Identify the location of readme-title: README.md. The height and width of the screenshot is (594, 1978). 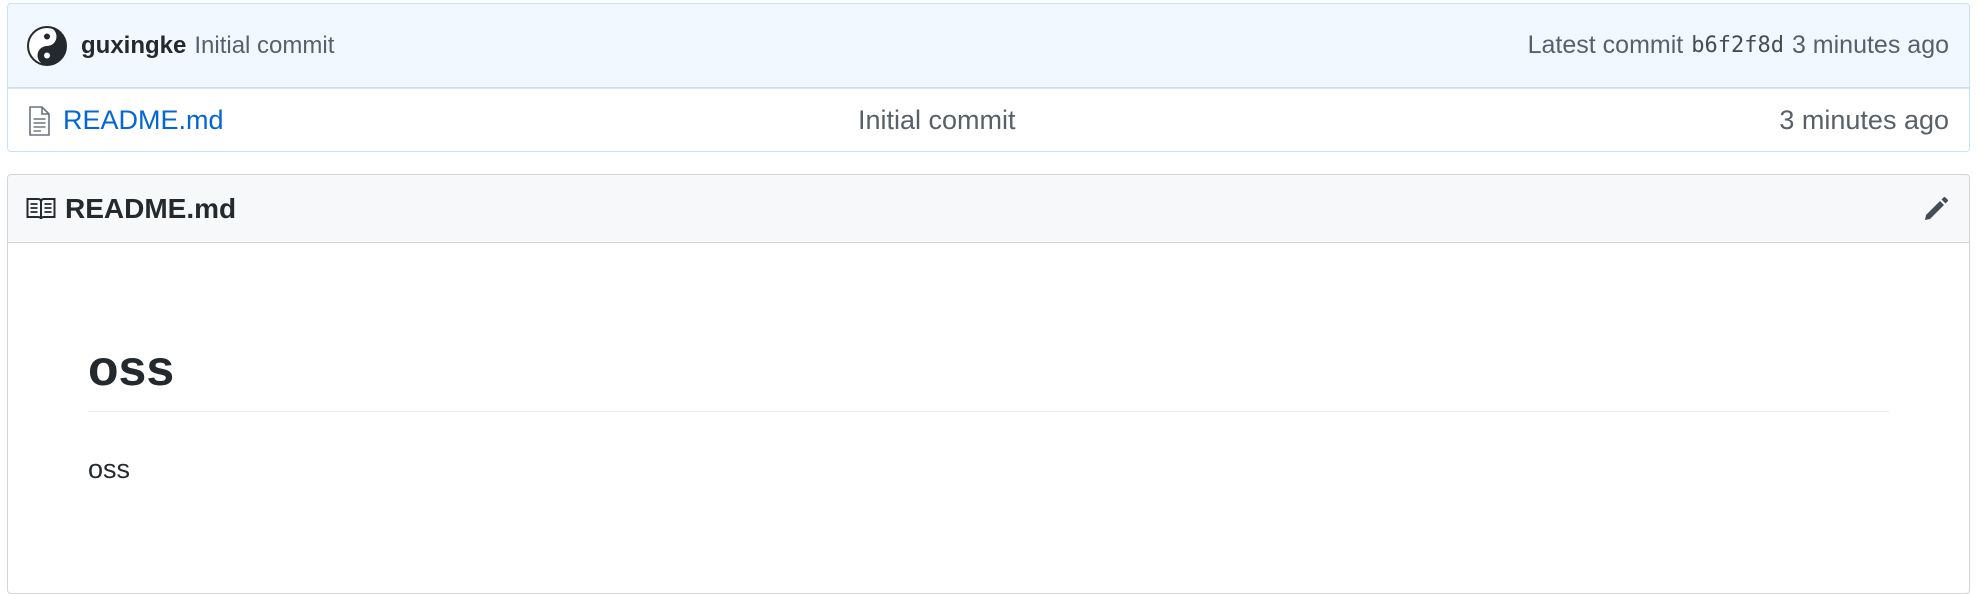
(151, 208).